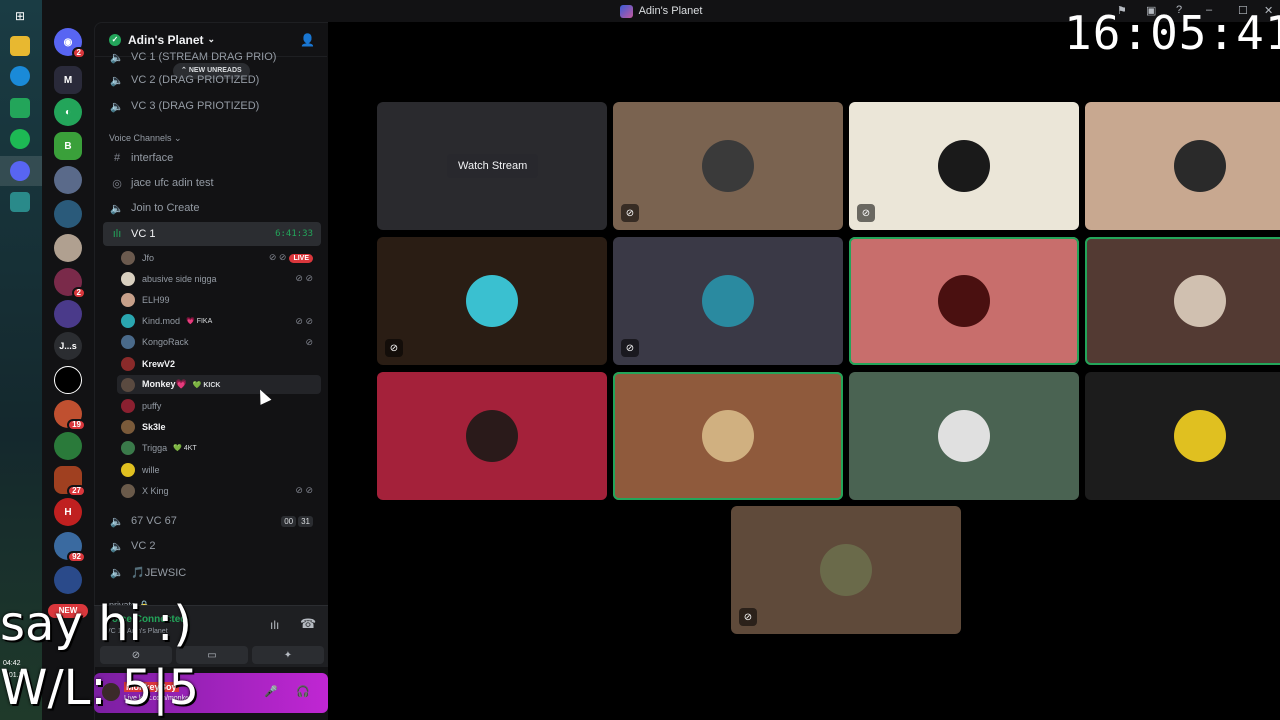 The width and height of the screenshot is (1280, 720). I want to click on voice-member: KrewV2, so click(219, 363).